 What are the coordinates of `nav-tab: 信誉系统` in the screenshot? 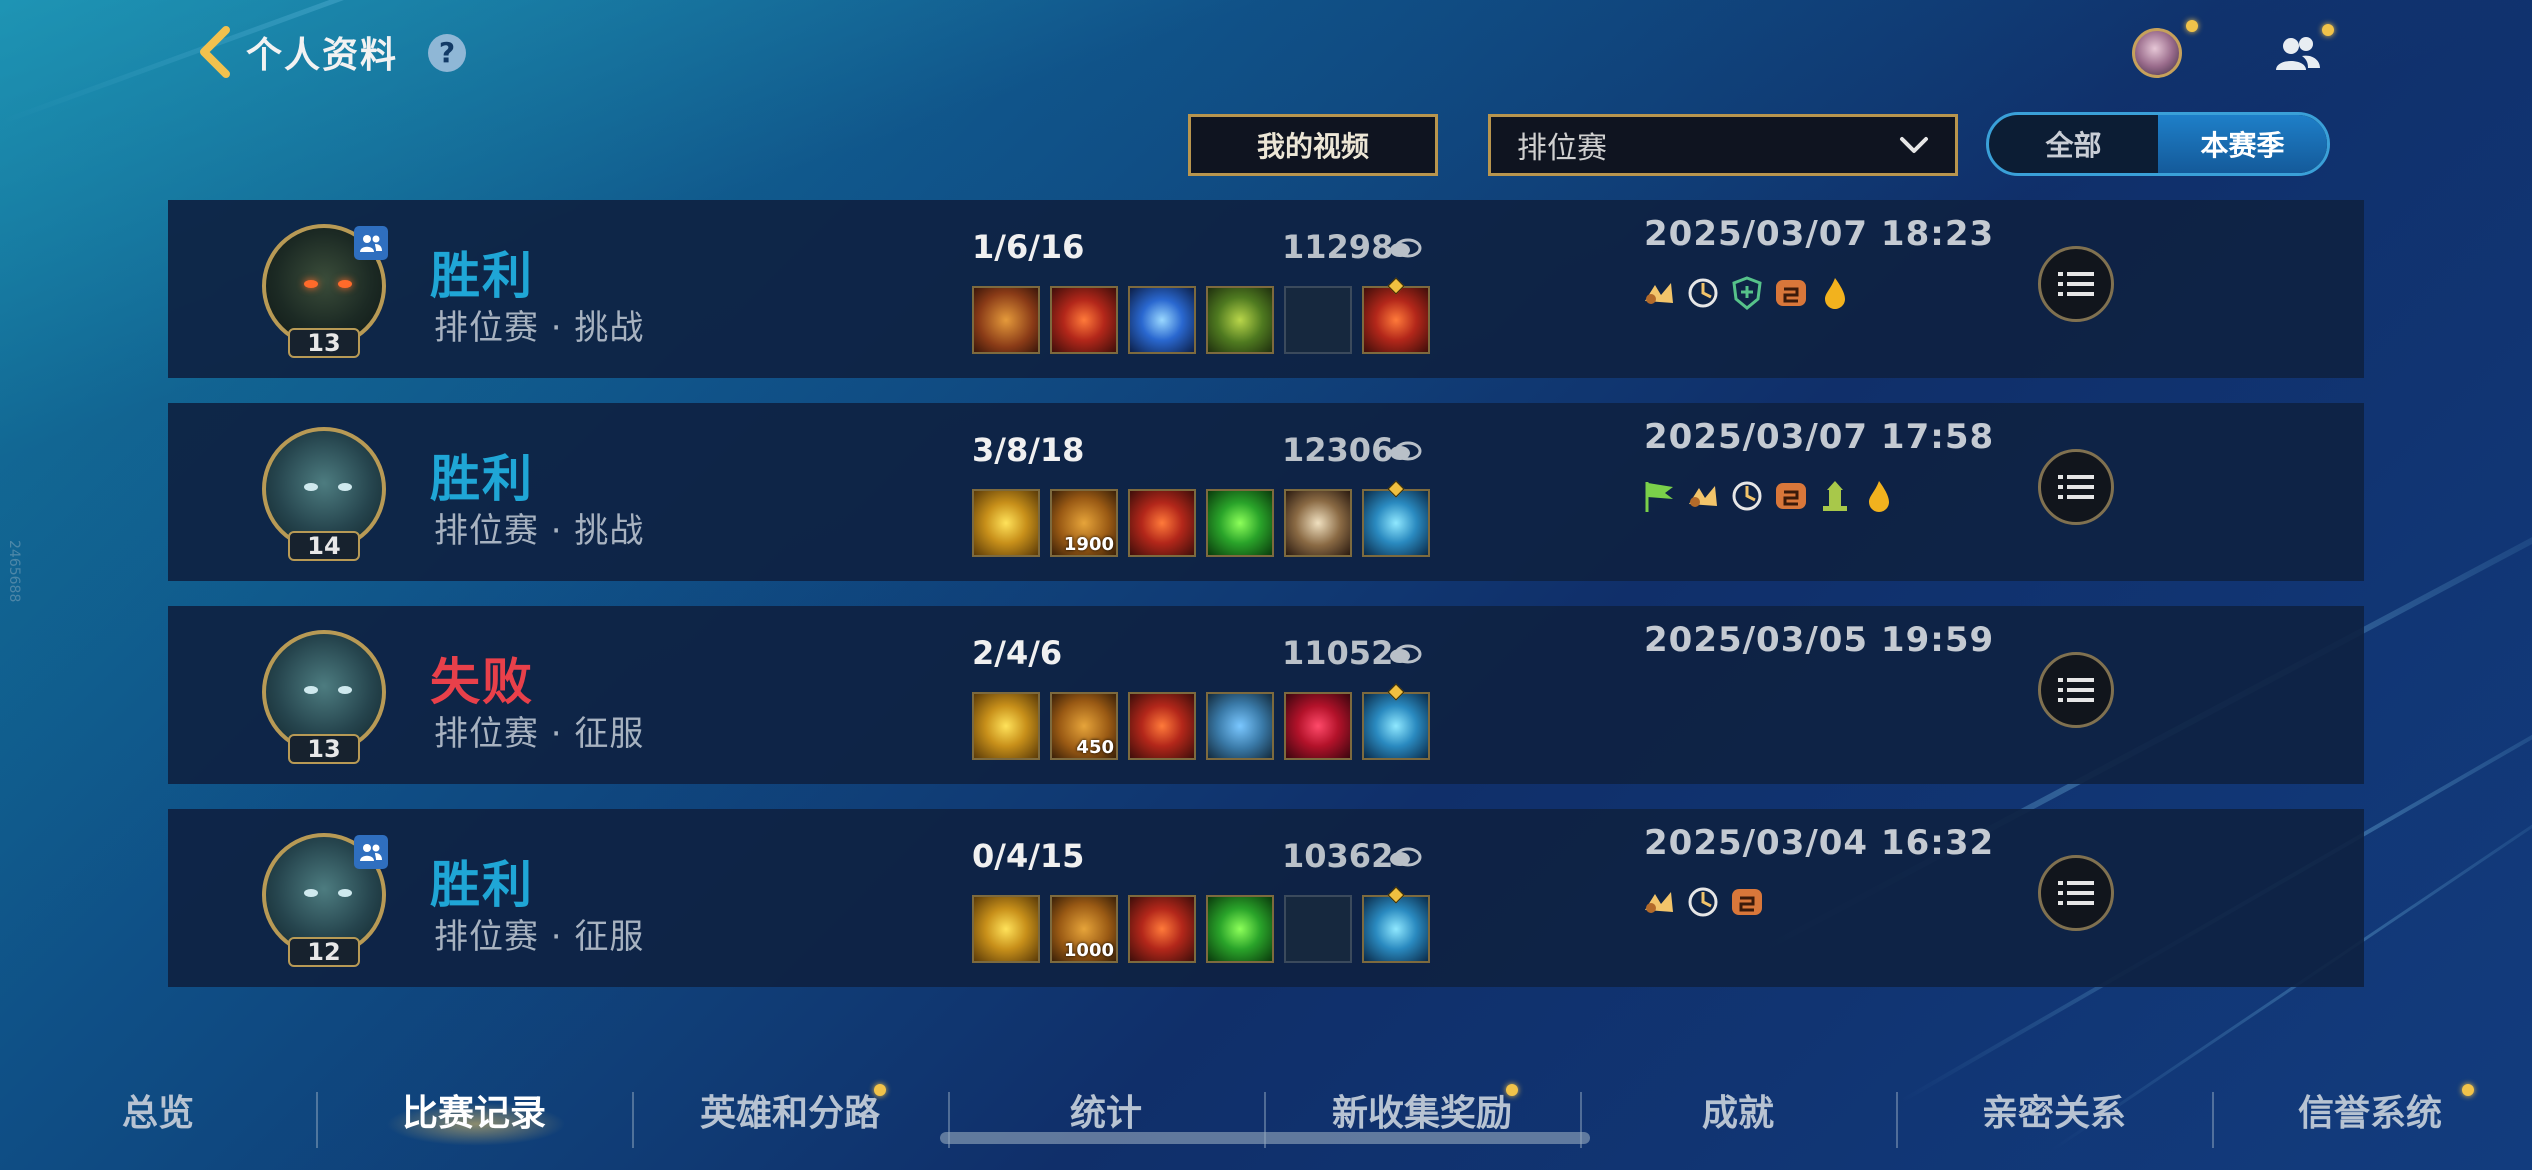 It's located at (2370, 1110).